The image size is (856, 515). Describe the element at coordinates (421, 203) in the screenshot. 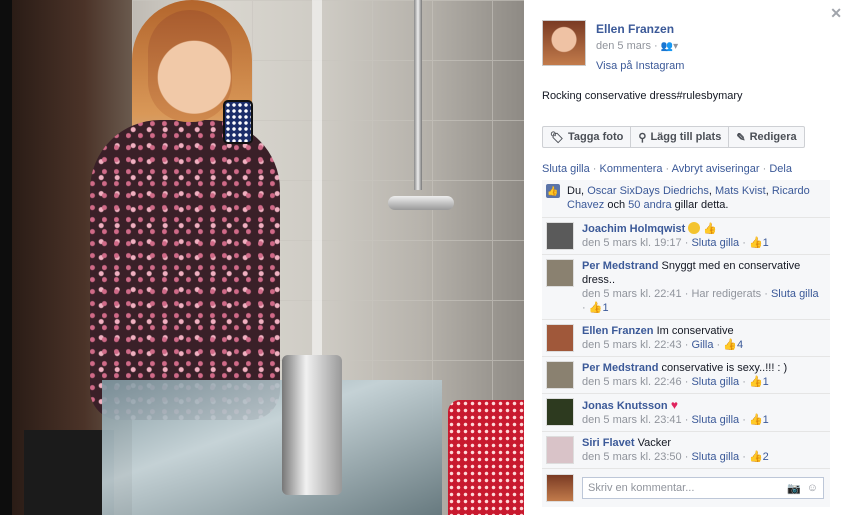

I see `photo-shower-mixer` at that location.